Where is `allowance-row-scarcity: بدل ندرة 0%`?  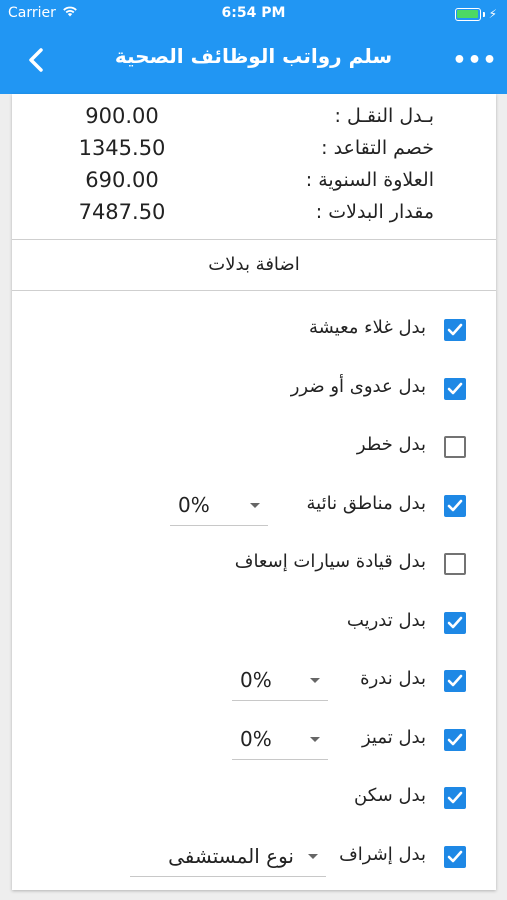
allowance-row-scarcity: بدل ندرة 0% is located at coordinates (254, 682).